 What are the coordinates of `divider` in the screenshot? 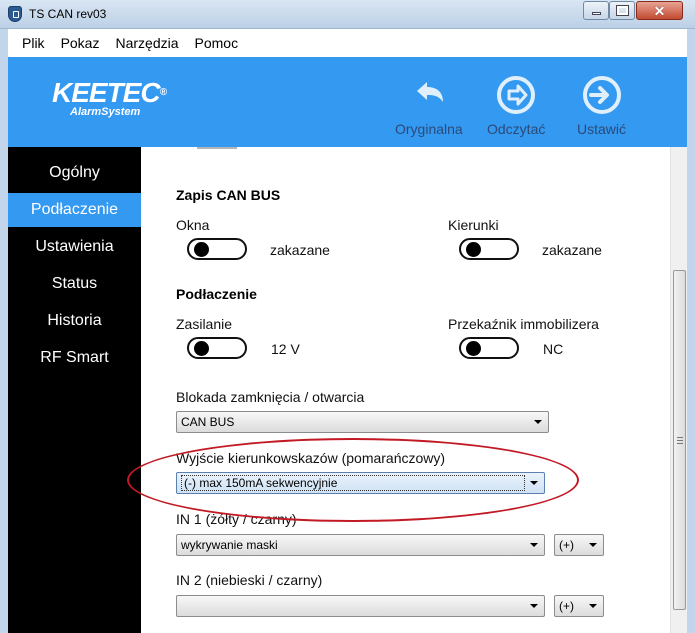 It's located at (217, 148).